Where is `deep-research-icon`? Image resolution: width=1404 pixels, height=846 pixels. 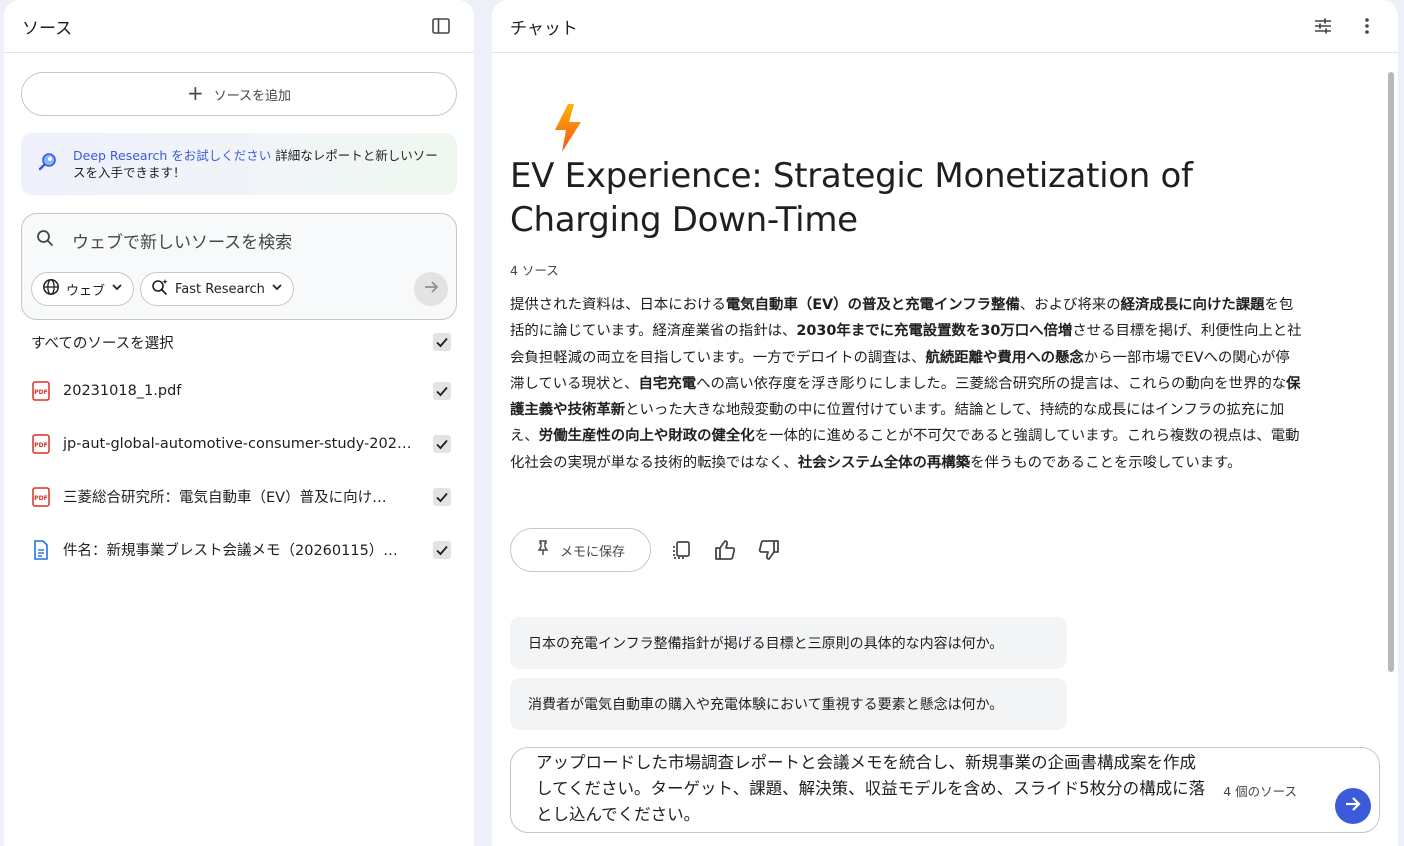
deep-research-icon is located at coordinates (48, 164).